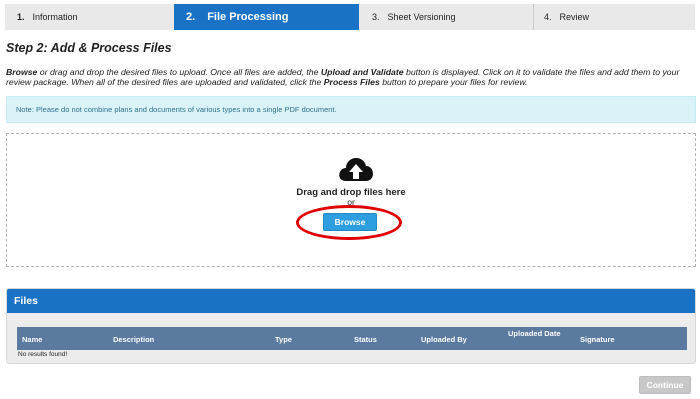  I want to click on step-label: Sheet Versioning, so click(421, 17).